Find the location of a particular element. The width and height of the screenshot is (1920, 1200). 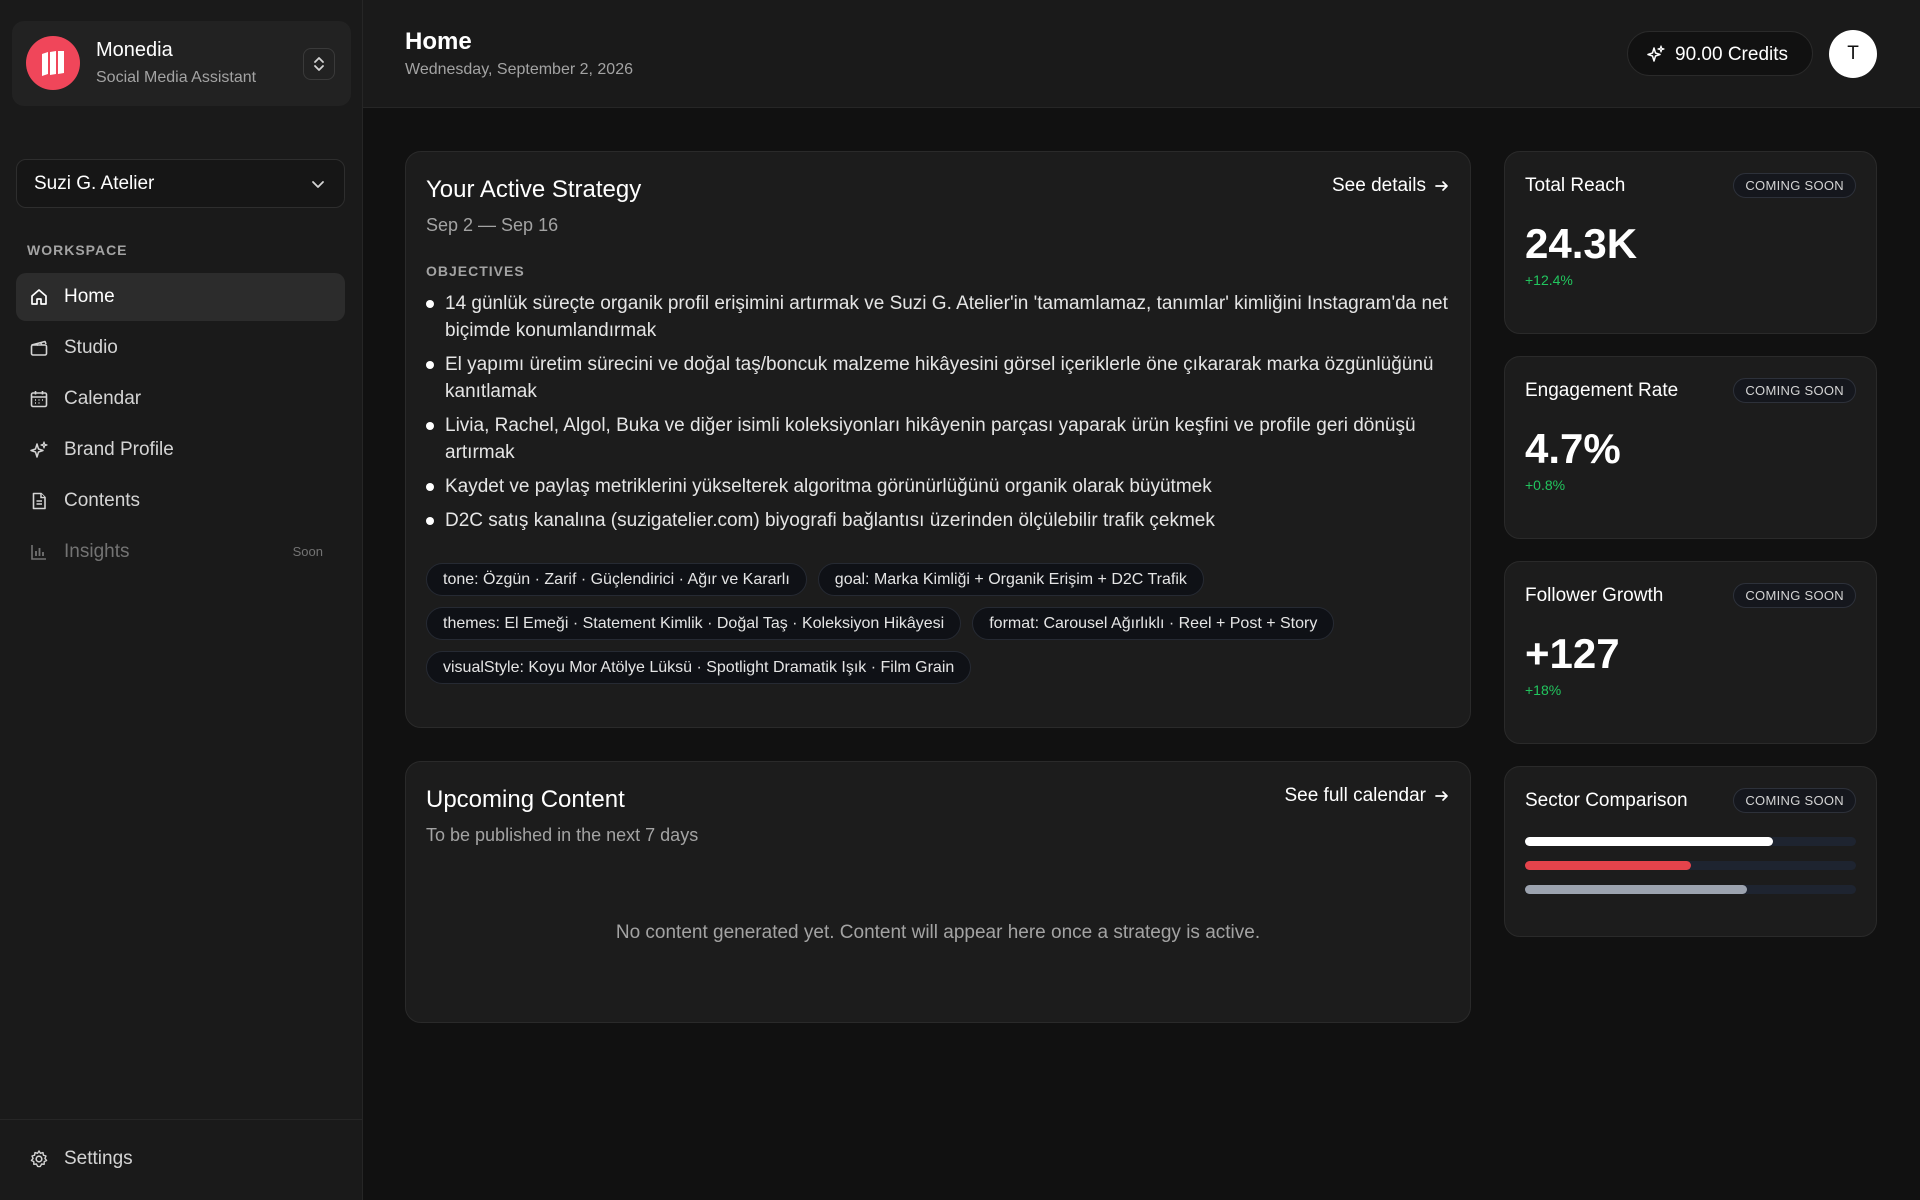

chevrons-up-down-icon is located at coordinates (319, 64).